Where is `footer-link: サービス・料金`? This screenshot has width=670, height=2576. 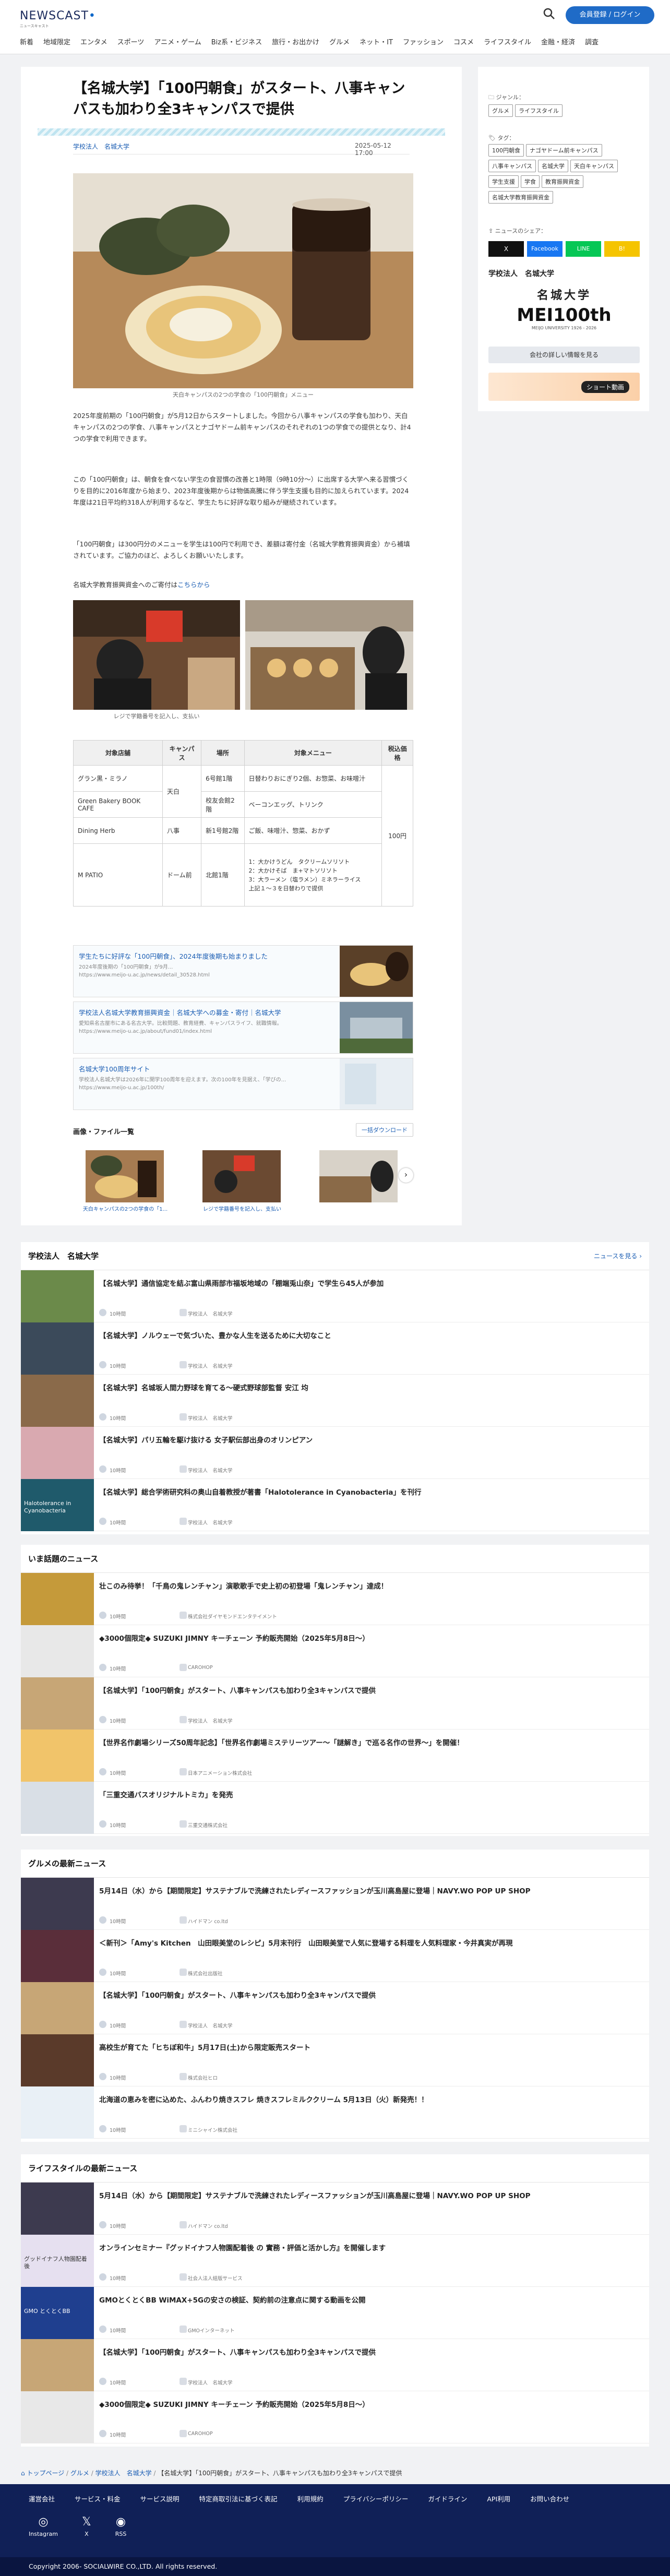
footer-link: サービス・料金 is located at coordinates (98, 2498).